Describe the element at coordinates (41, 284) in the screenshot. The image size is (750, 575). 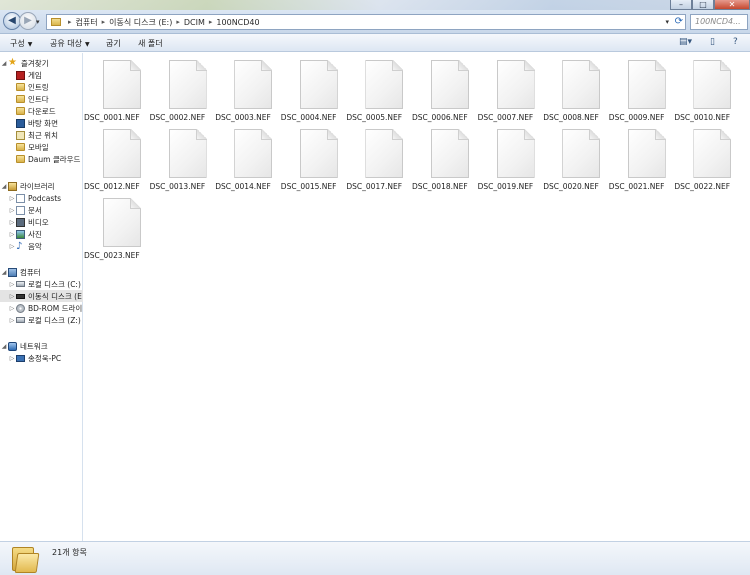
I see `sidebar-item-local-disk-c: ▷ 로컬 디스크 (C:)` at that location.